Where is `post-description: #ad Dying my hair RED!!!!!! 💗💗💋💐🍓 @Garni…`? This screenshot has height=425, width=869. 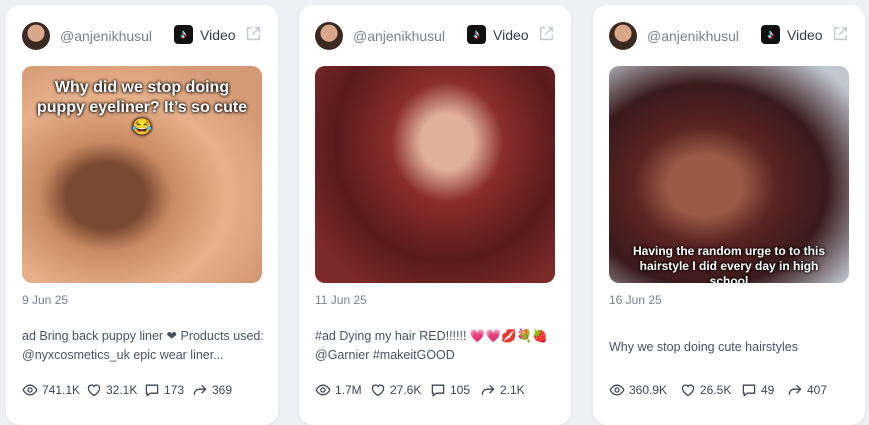
post-description: #ad Dying my hair RED!!!!!! 💗💗💋💐🍓 @Garni… is located at coordinates (431, 345).